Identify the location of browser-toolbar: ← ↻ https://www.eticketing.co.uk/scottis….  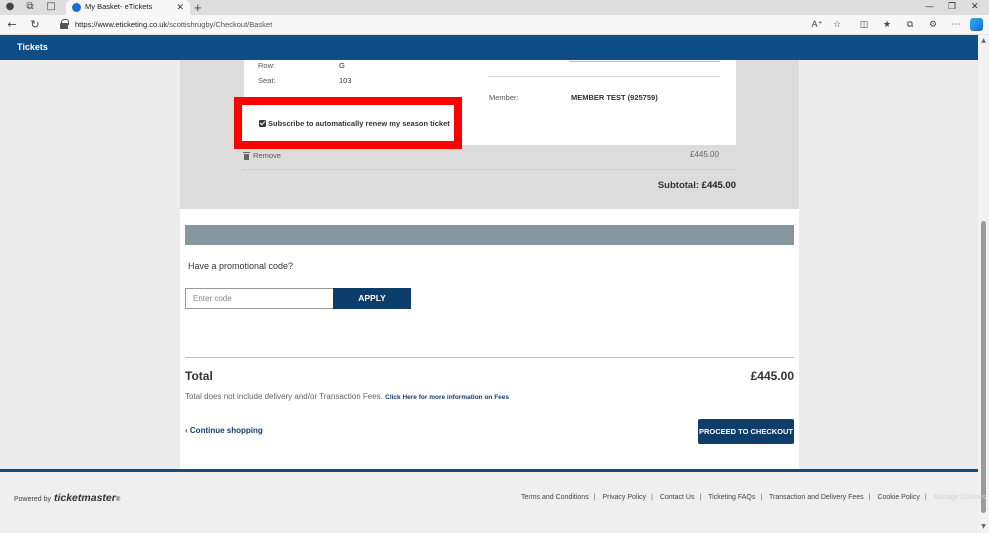
(494, 25).